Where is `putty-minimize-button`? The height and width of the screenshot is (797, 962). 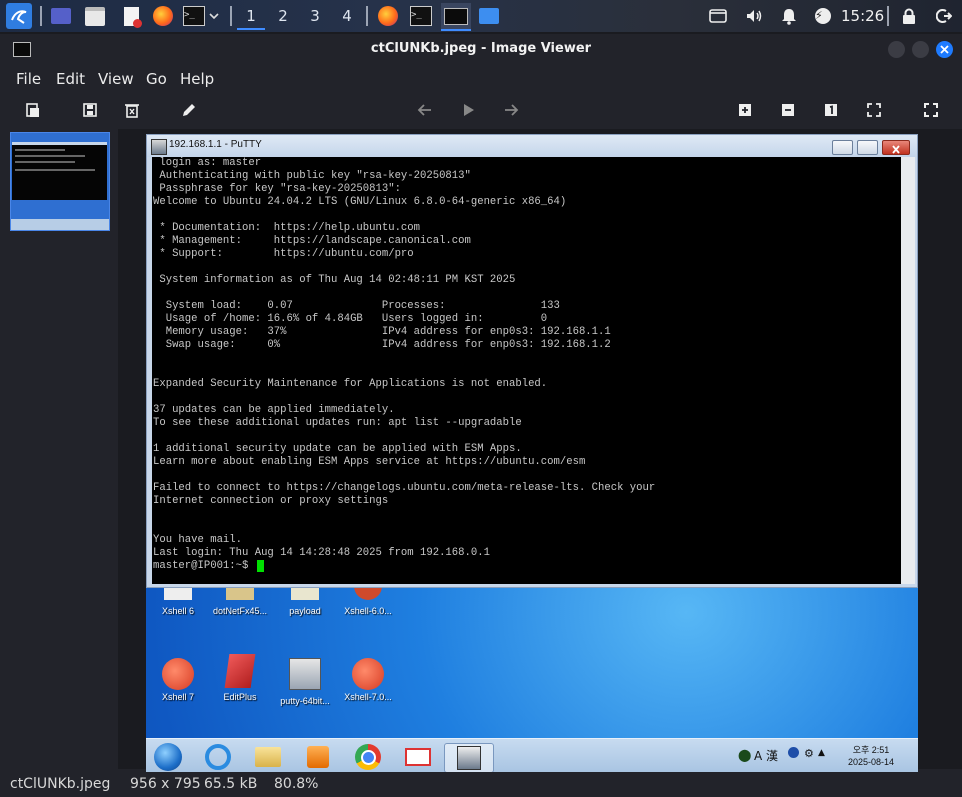
putty-minimize-button is located at coordinates (842, 147).